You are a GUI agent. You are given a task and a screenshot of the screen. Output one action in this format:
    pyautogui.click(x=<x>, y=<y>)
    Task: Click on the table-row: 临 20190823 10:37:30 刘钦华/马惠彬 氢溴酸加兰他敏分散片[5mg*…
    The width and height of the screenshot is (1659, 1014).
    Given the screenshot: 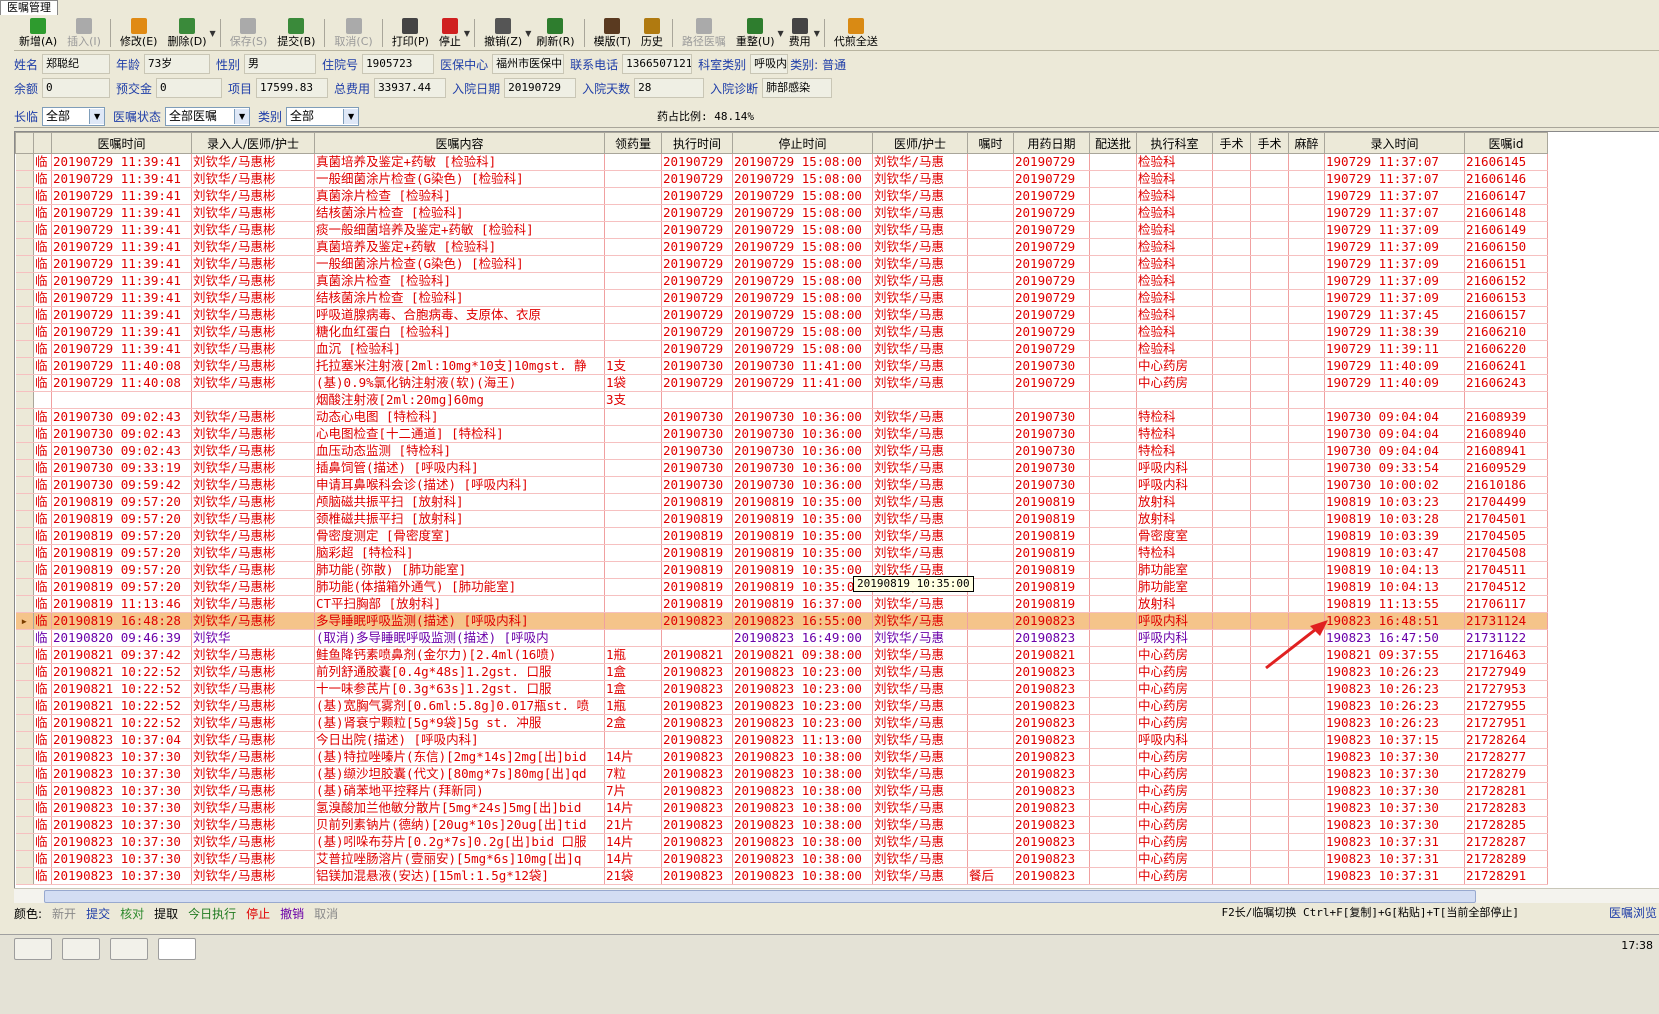 What is the action you would take?
    pyautogui.click(x=781, y=808)
    